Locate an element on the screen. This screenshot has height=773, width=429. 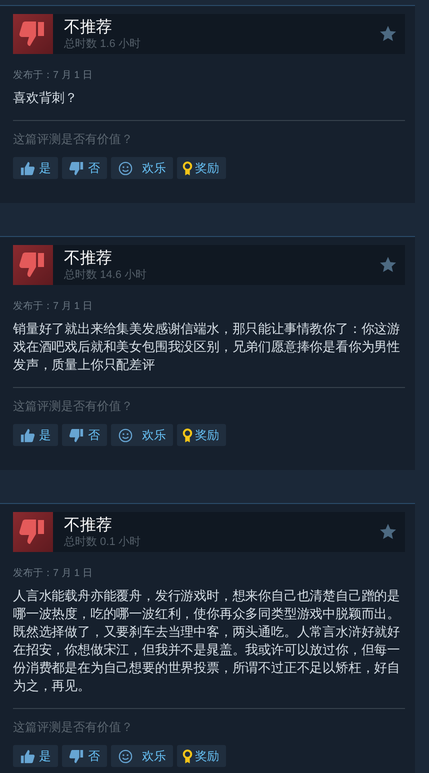
playtime-text: 总时数 14.6 小时 is located at coordinates (106, 275).